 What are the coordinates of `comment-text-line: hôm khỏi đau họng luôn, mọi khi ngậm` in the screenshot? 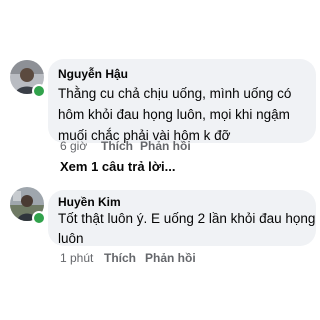 It's located at (174, 114).